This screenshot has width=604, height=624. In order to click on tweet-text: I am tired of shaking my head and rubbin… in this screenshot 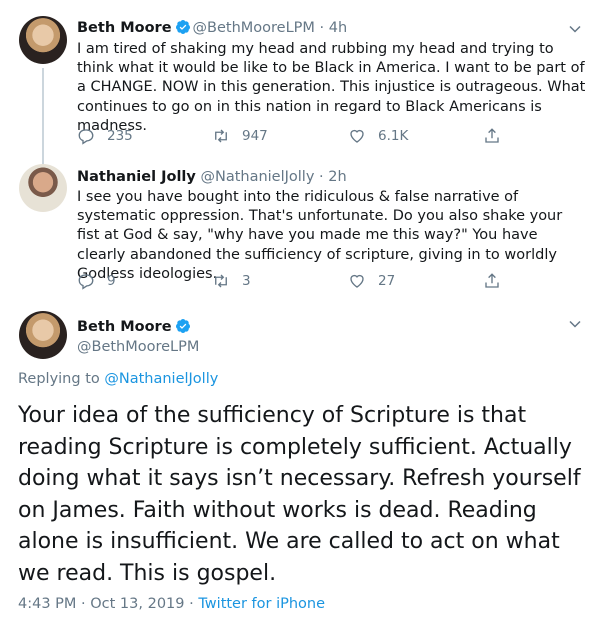, I will do `click(331, 87)`.